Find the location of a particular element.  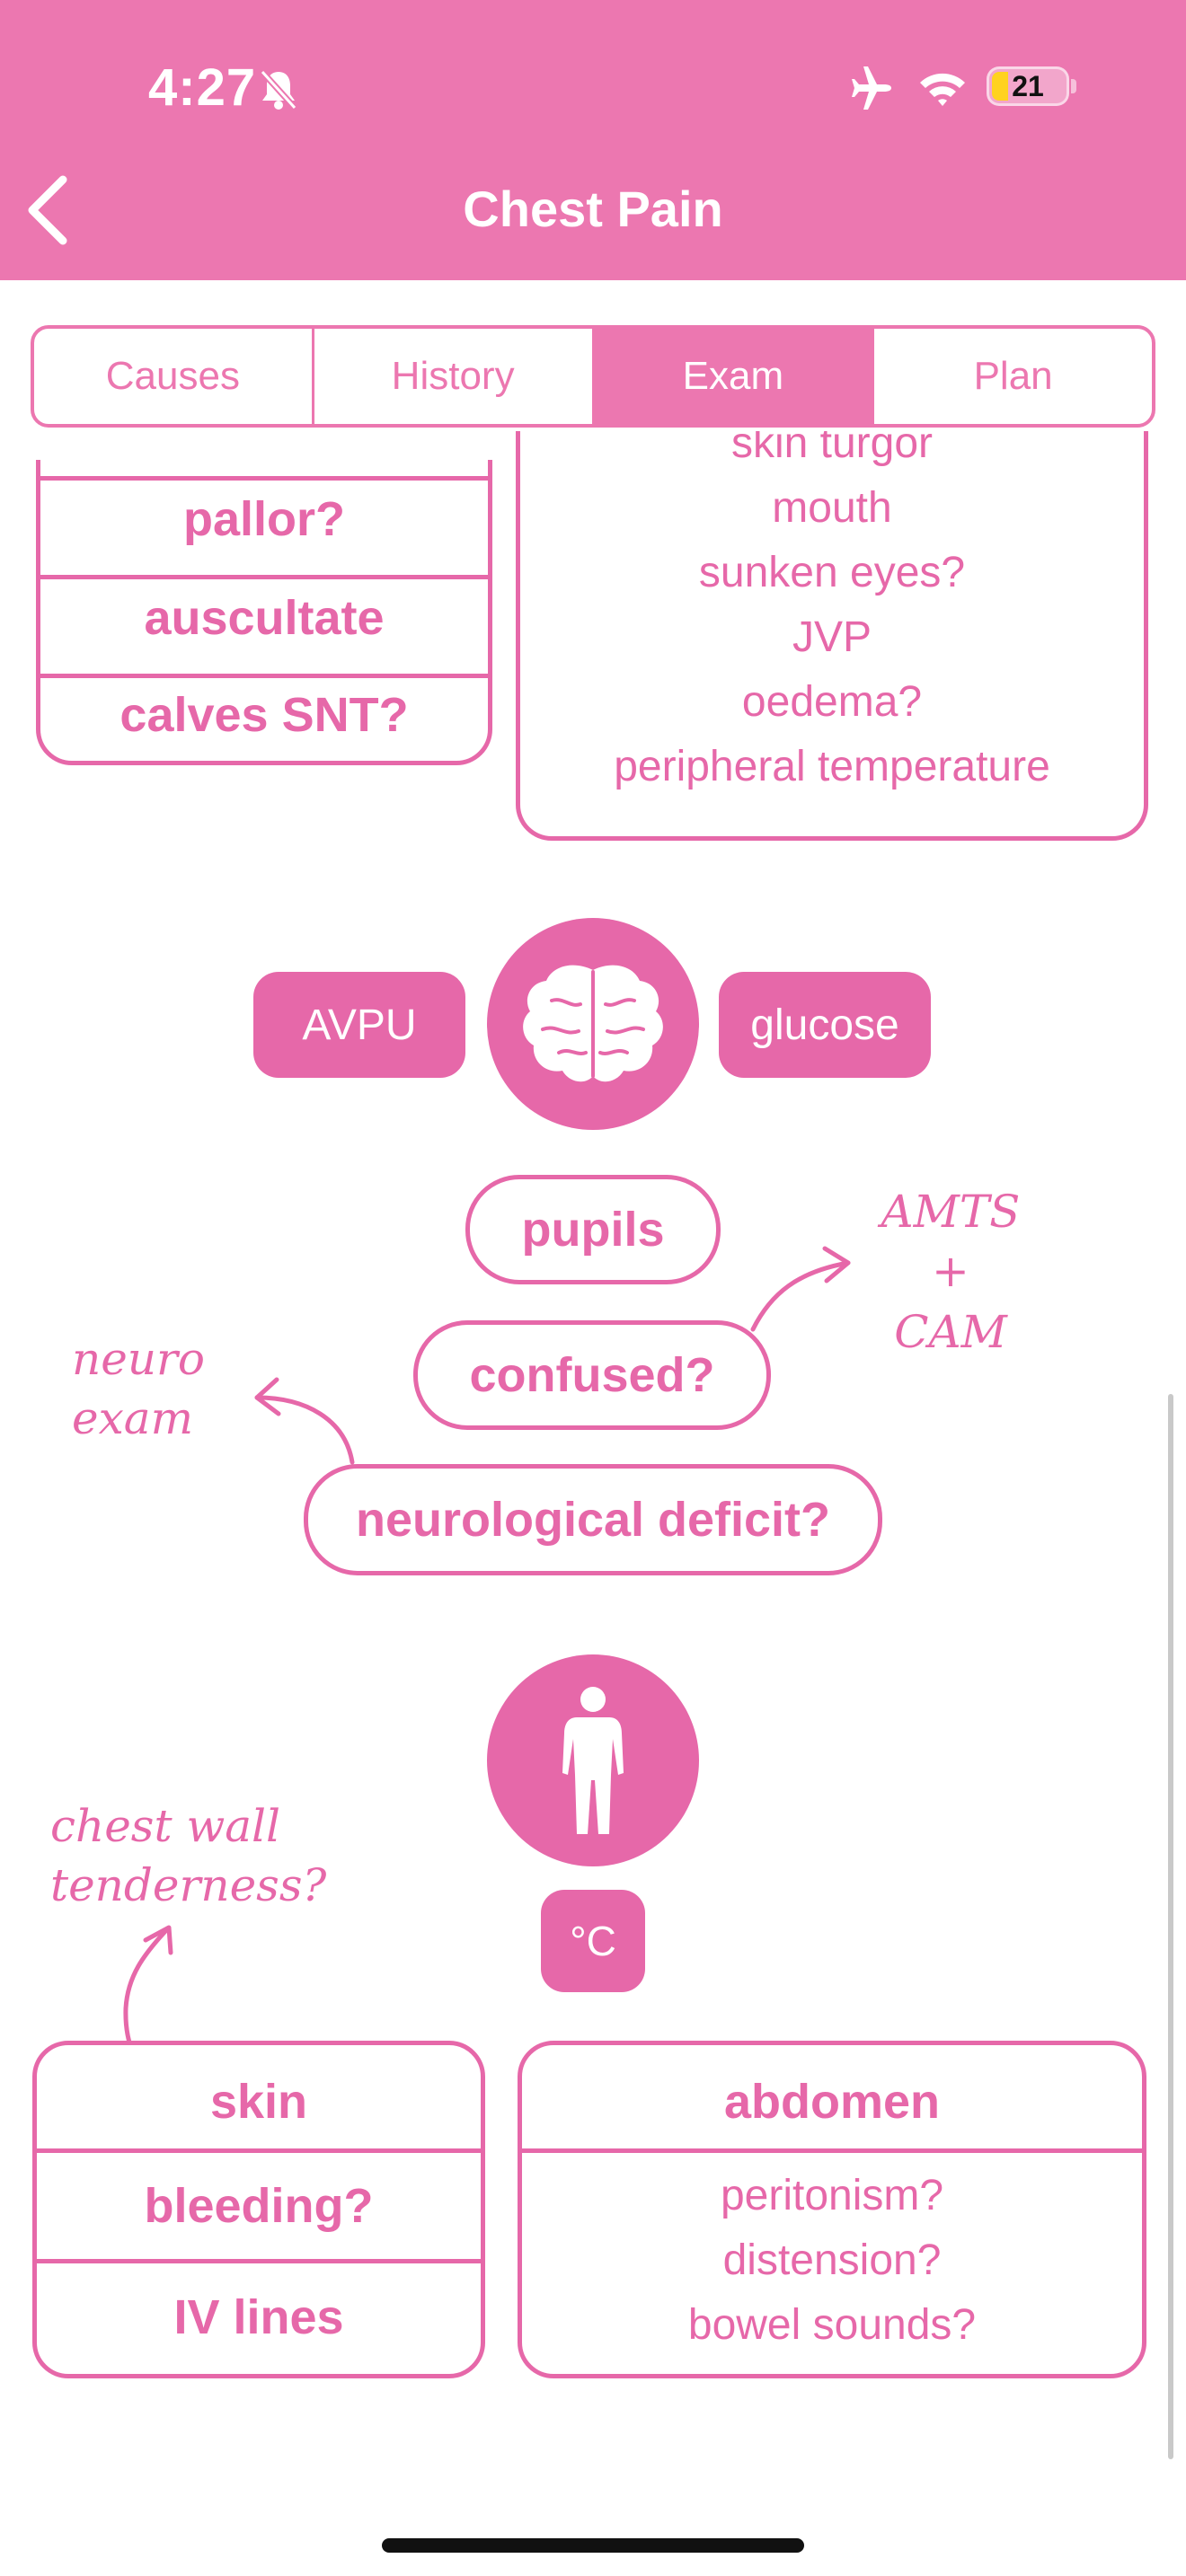

exam-item-mouth: mouth is located at coordinates (832, 508).